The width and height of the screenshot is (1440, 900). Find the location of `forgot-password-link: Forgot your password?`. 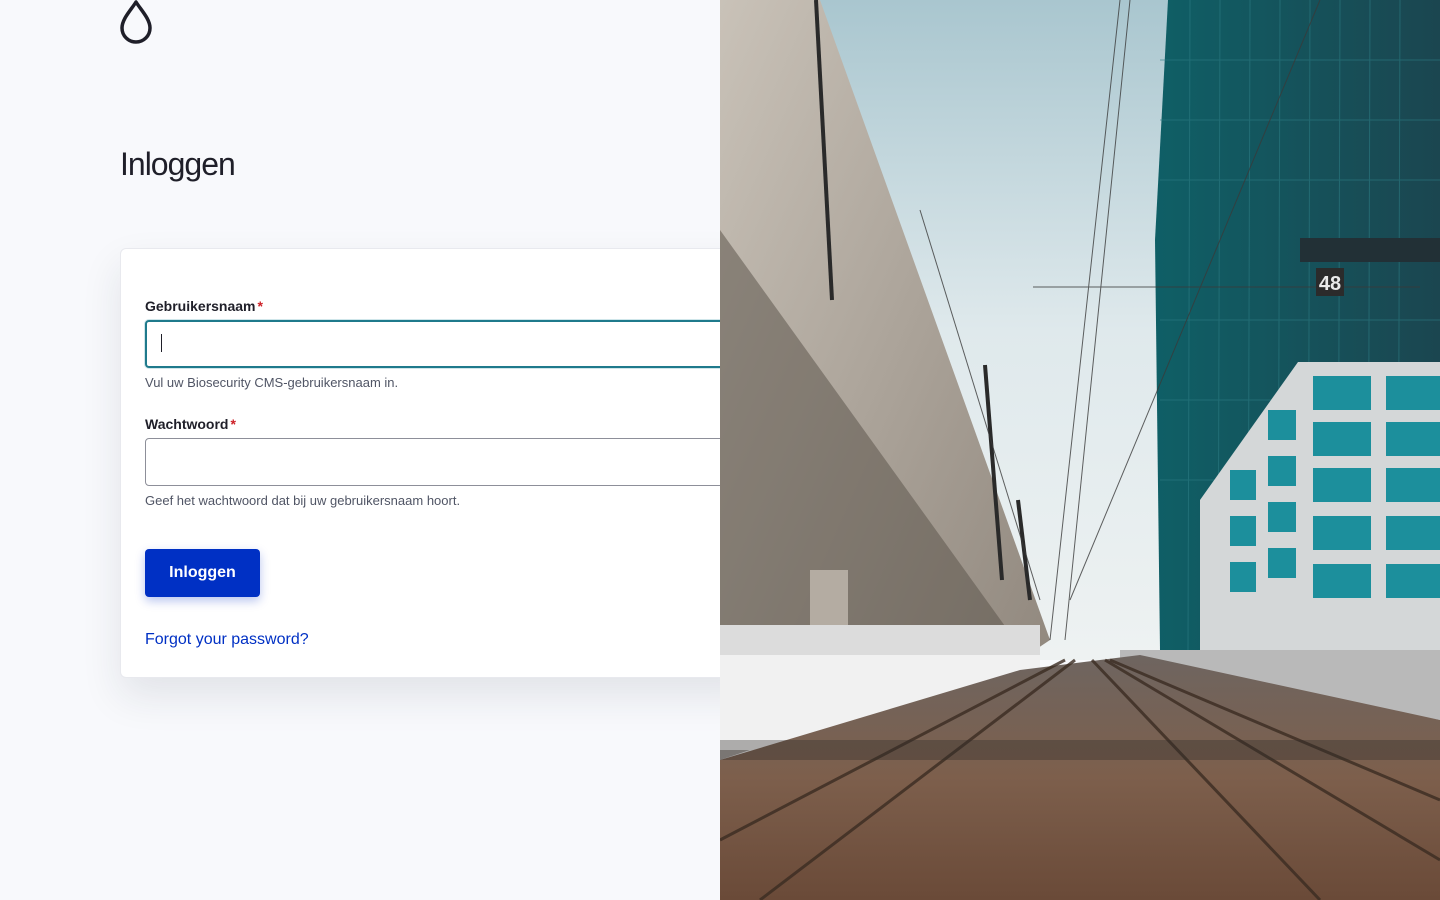

forgot-password-link: Forgot your password? is located at coordinates (227, 640).